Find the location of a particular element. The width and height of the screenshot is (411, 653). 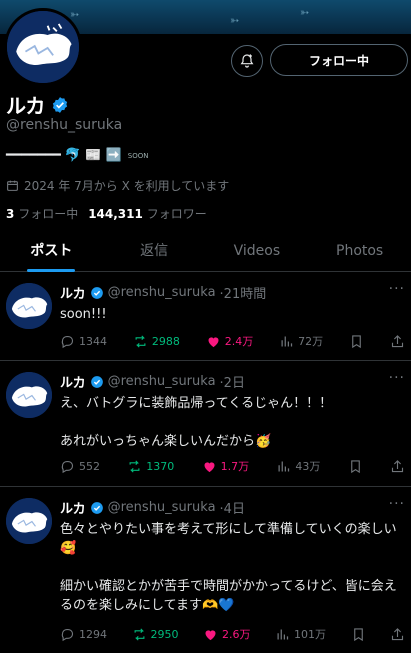

reply-button: 1344 is located at coordinates (83, 341).